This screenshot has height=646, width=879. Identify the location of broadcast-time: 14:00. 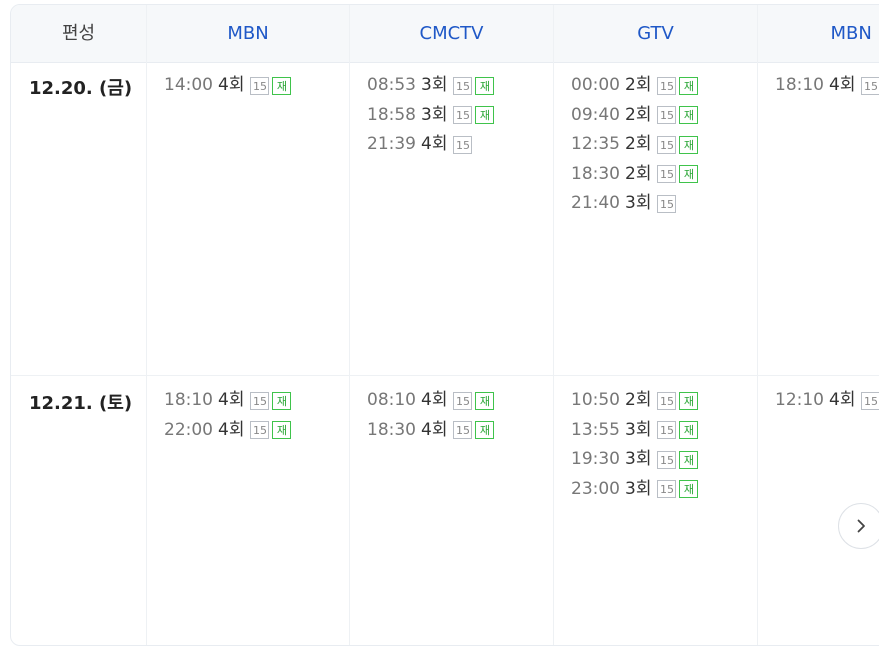
(188, 85).